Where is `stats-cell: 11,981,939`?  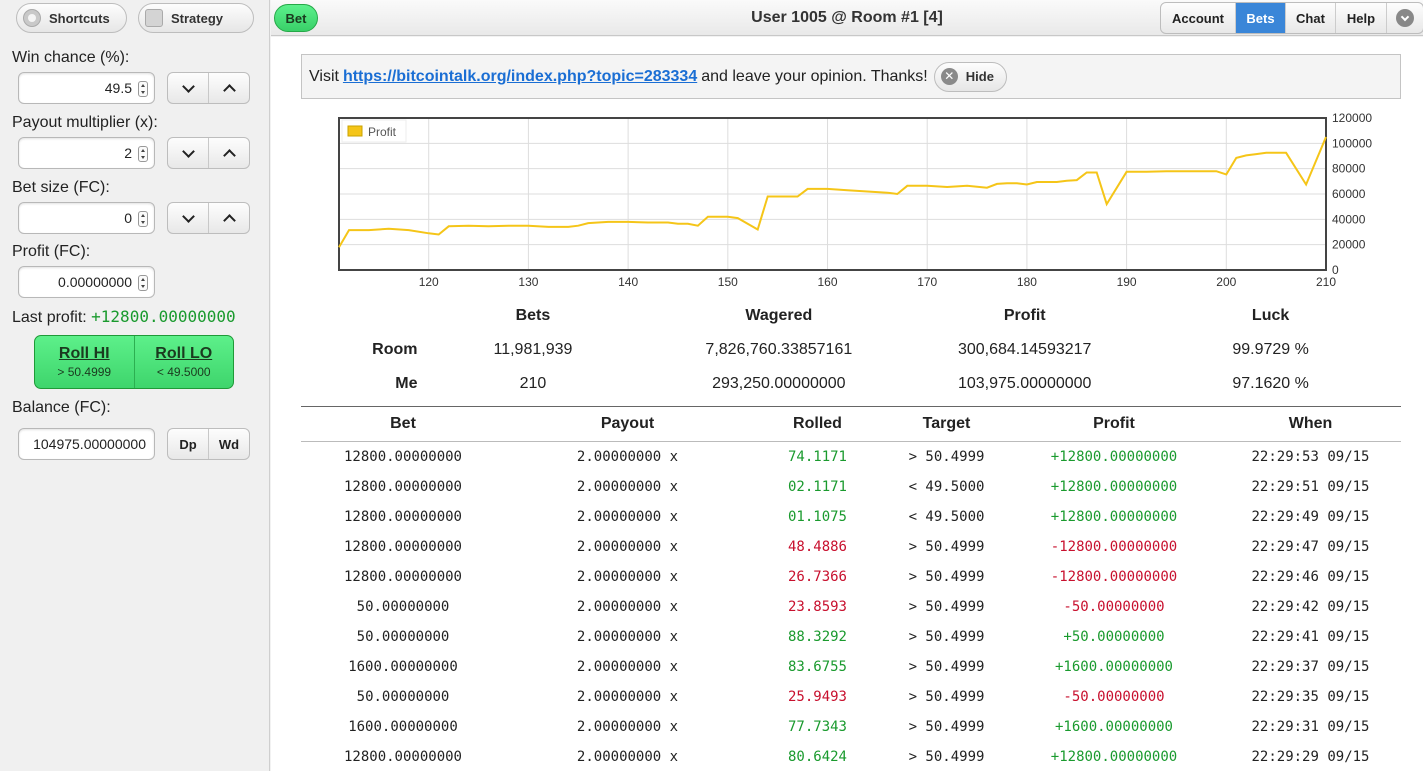 stats-cell: 11,981,939 is located at coordinates (533, 349).